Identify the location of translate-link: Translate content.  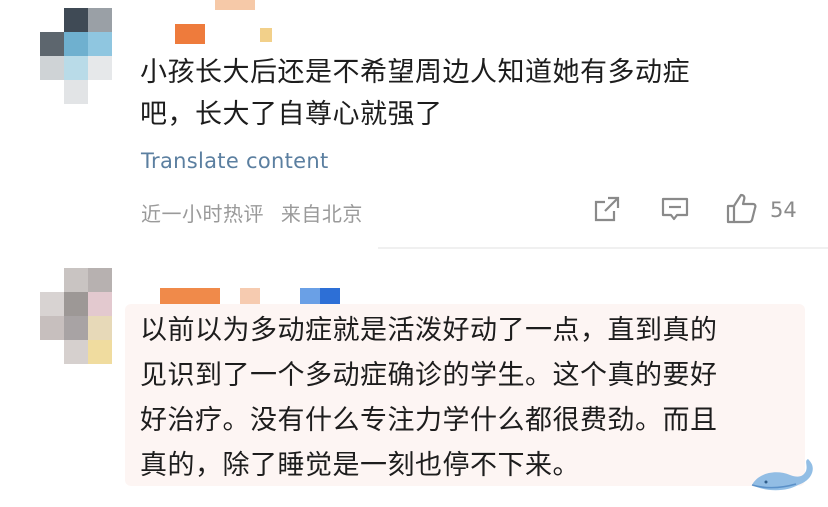
(235, 161).